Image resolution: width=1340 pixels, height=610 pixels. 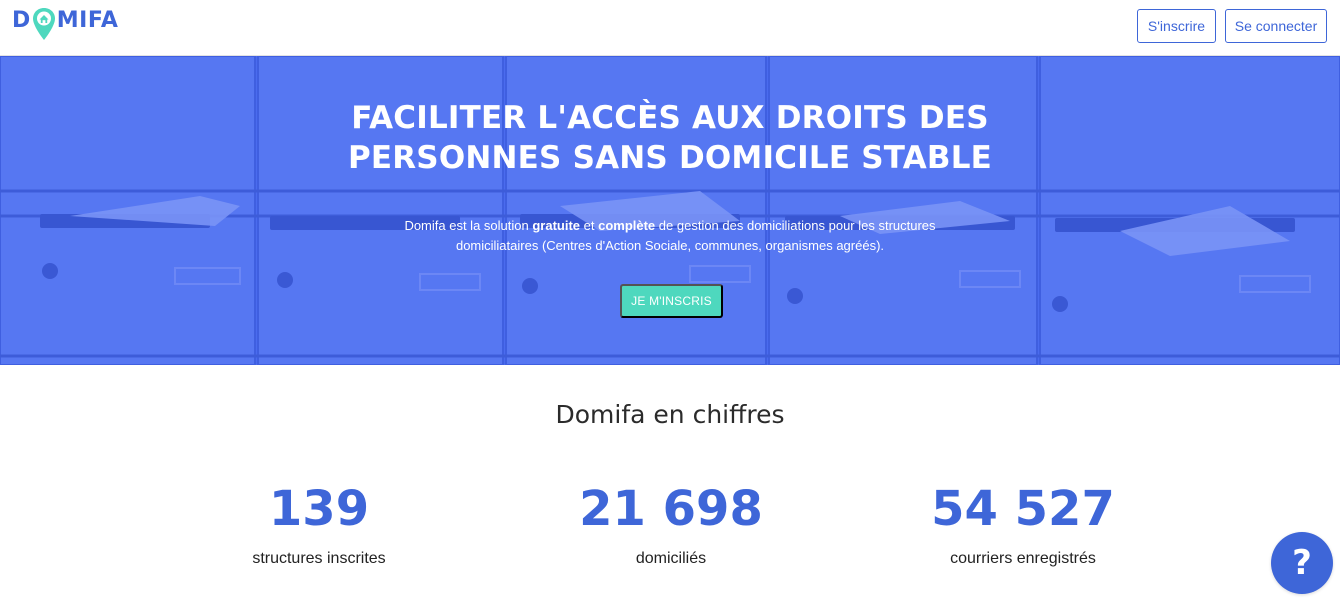 I want to click on logo-text: MIFA, so click(x=87, y=20).